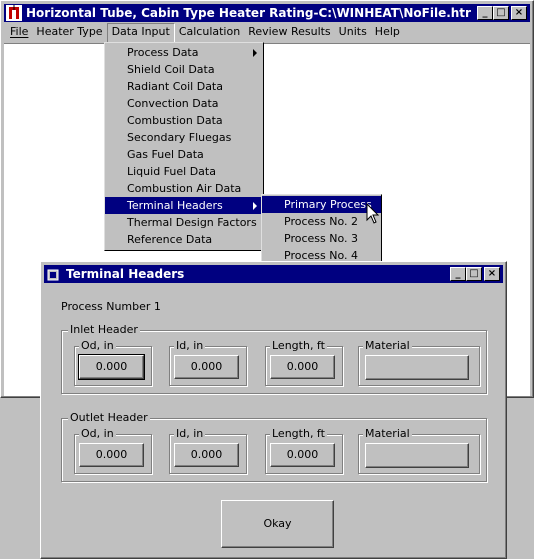 This screenshot has height=559, width=534. Describe the element at coordinates (184, 52) in the screenshot. I see `menu-item-process-data: Process Data` at that location.